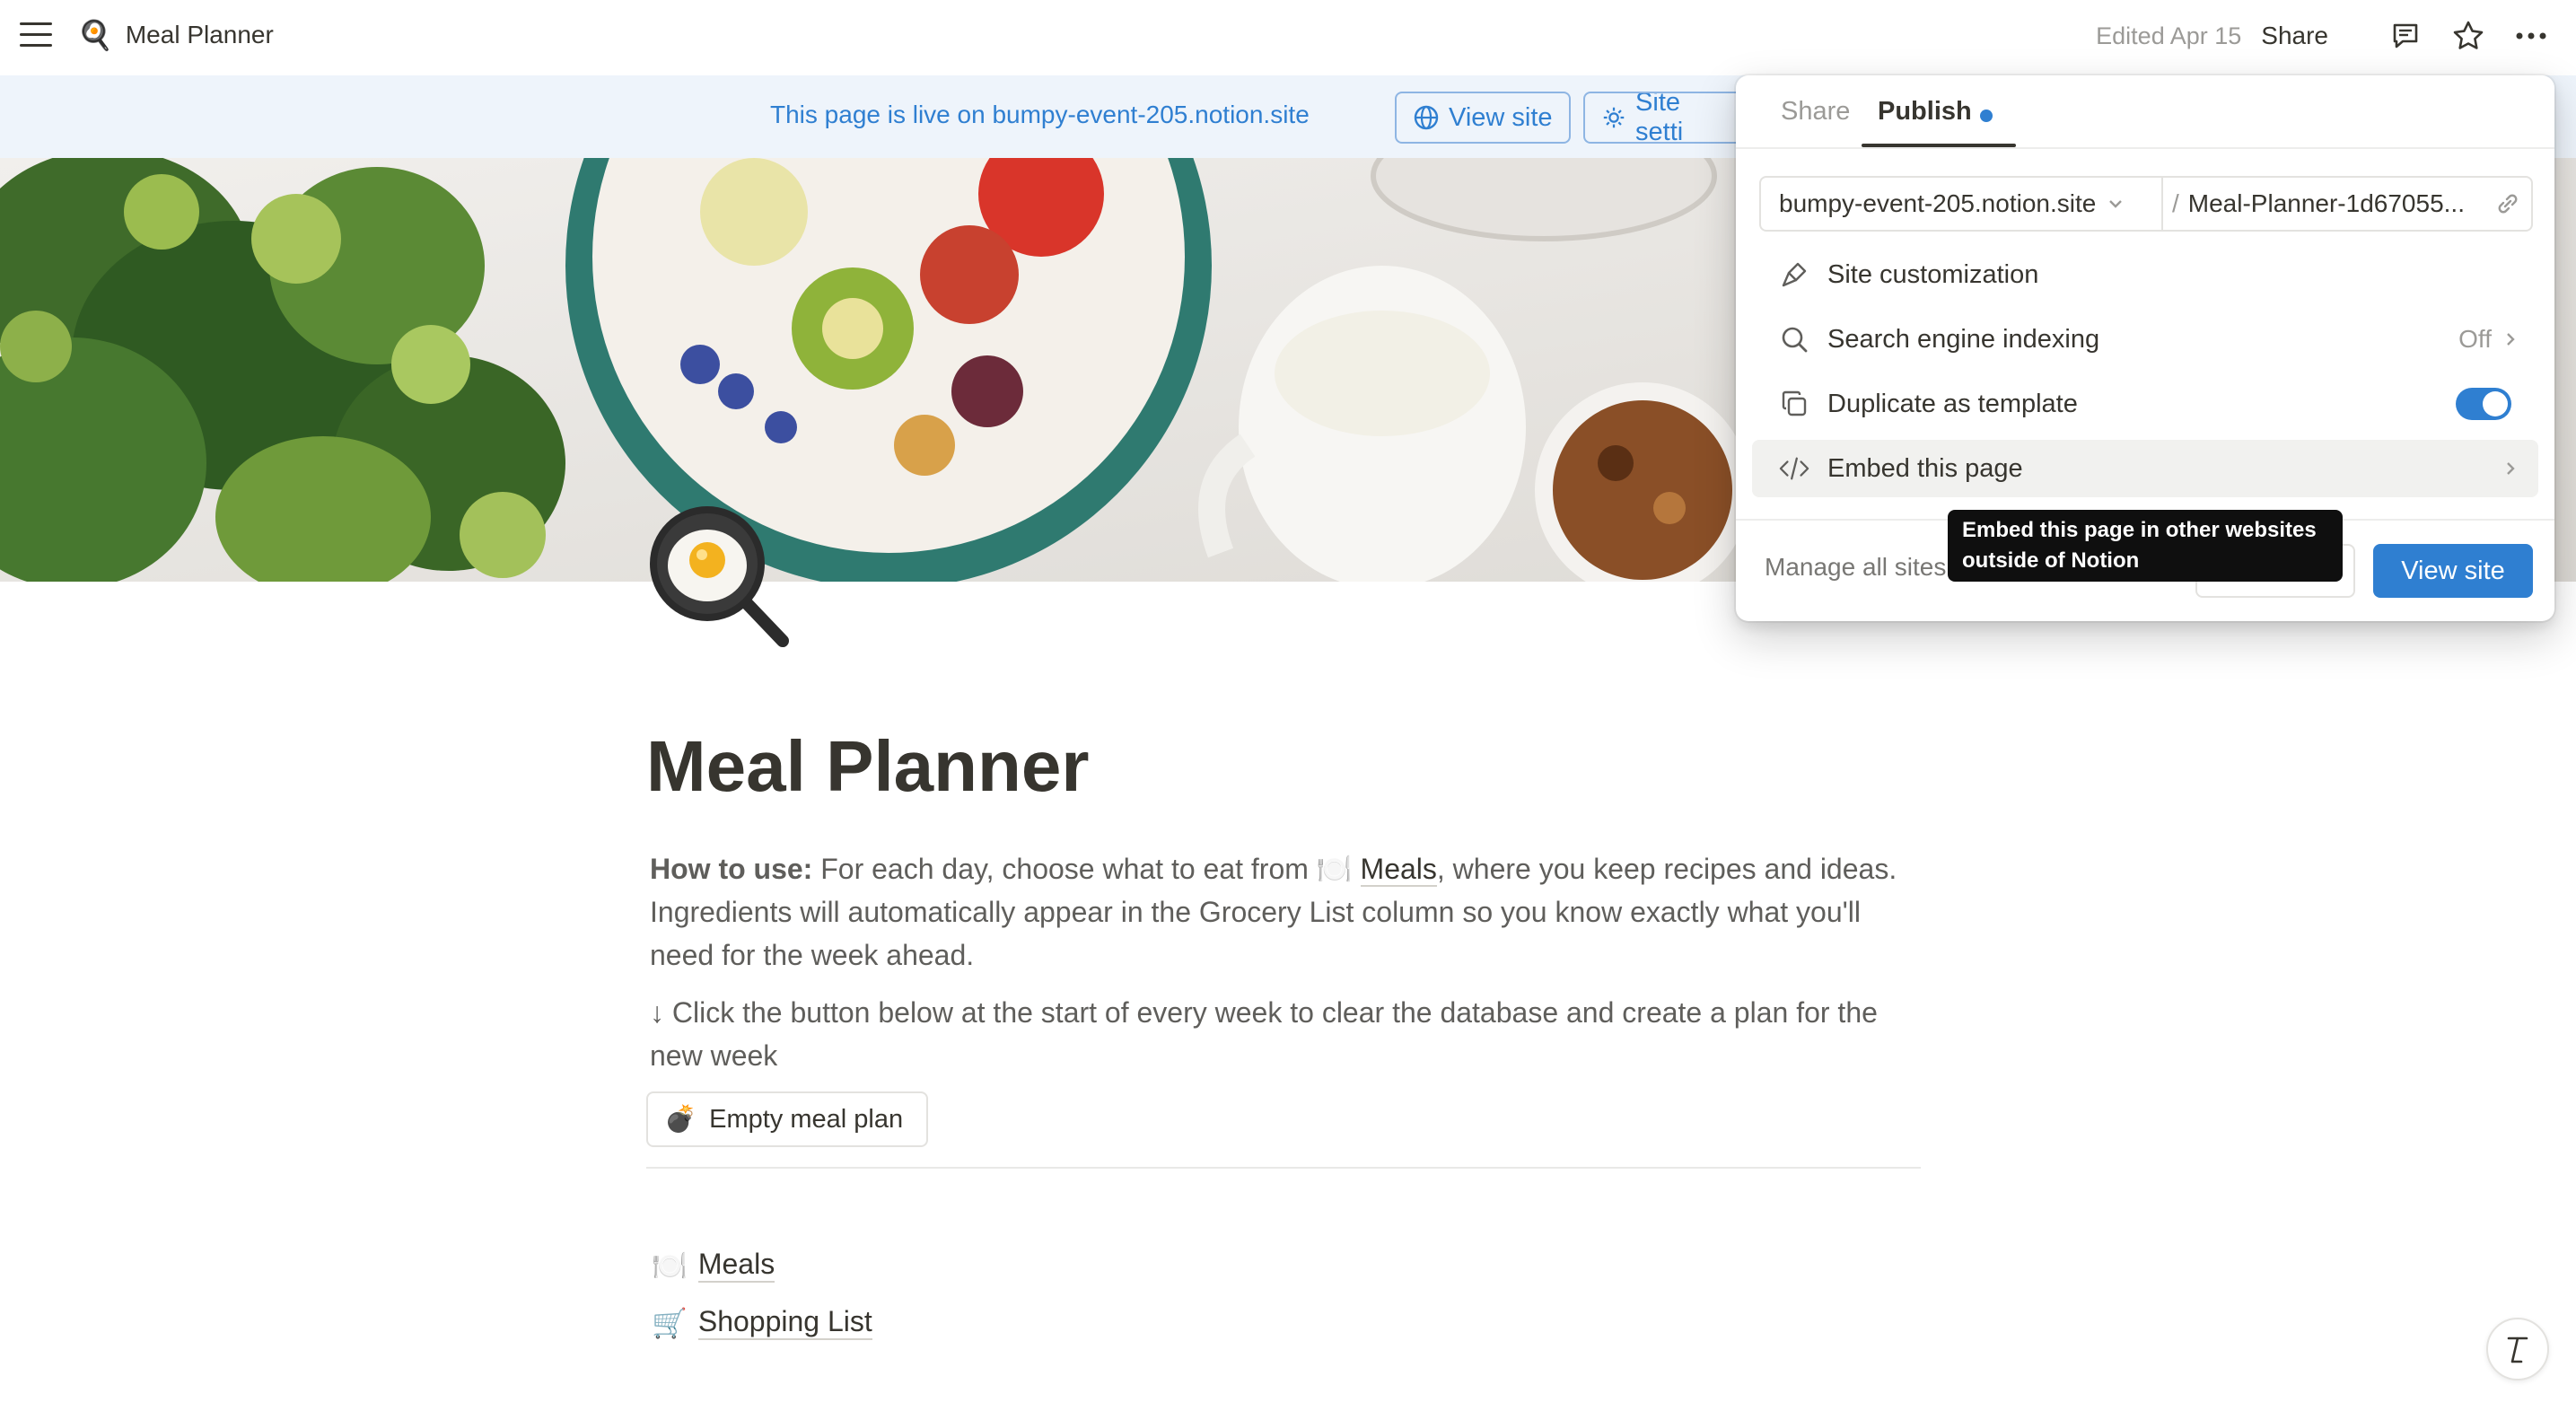  What do you see at coordinates (680, 1119) in the screenshot?
I see `bomb-icon: 💣` at bounding box center [680, 1119].